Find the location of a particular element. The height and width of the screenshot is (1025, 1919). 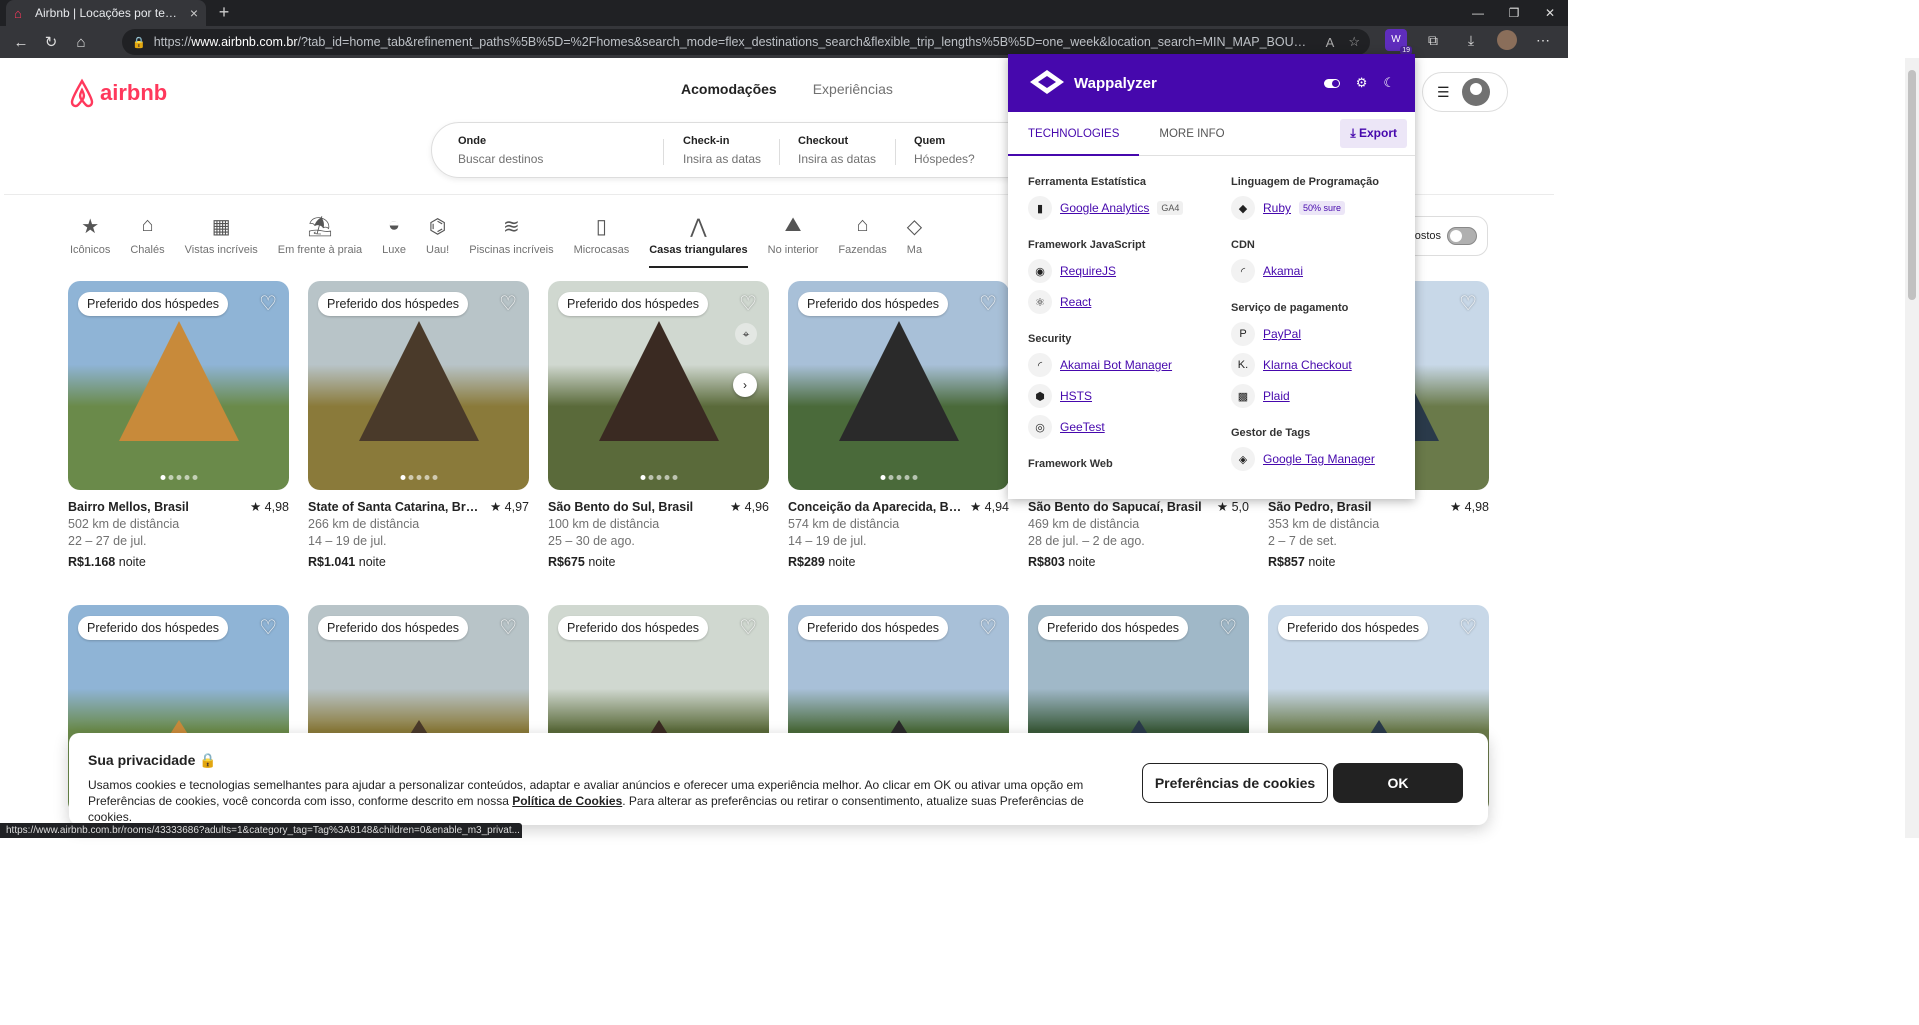

search-where: Onde Buscar destinos is located at coordinates (500, 150).